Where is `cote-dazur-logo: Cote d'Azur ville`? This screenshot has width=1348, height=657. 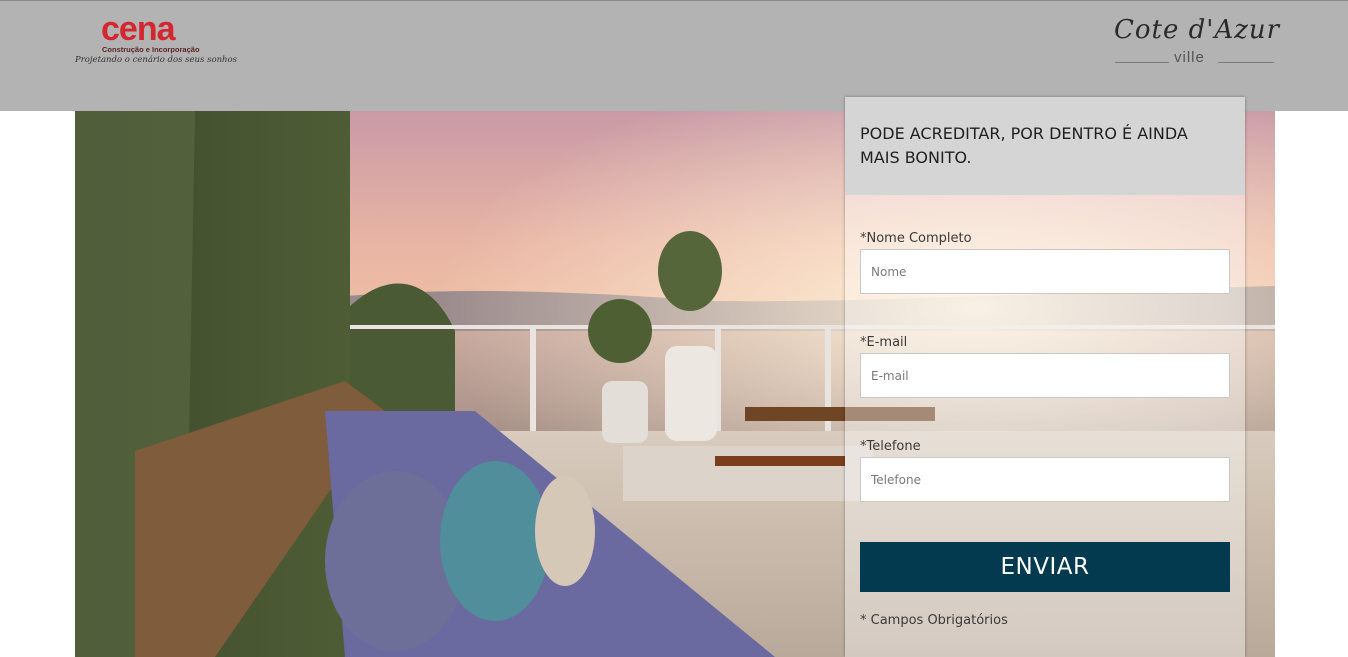
cote-dazur-logo: Cote d'Azur ville is located at coordinates (1196, 43).